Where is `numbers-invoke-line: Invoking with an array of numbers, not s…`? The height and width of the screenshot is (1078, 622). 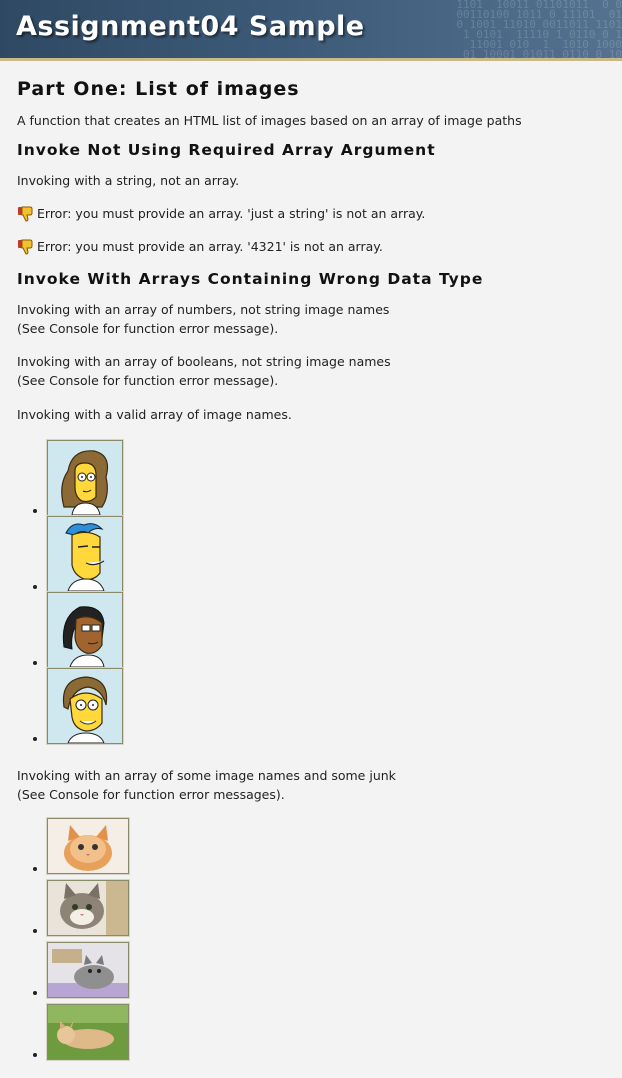 numbers-invoke-line: Invoking with an array of numbers, not s… is located at coordinates (203, 309).